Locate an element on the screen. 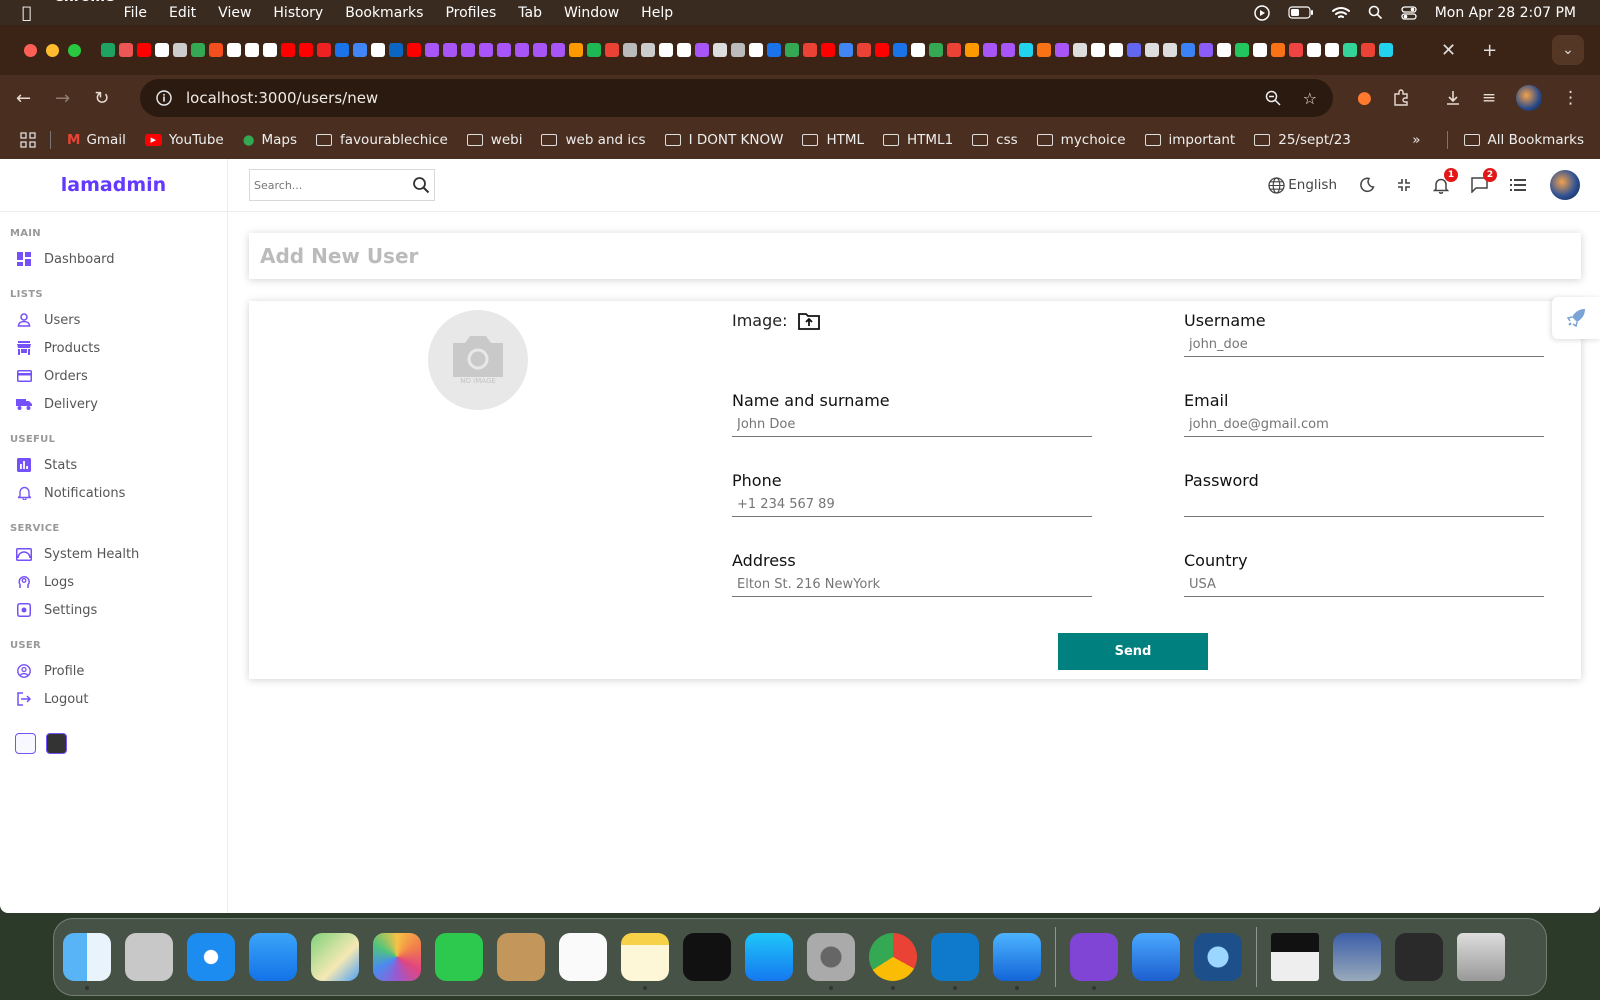  app-store-icon is located at coordinates (769, 957).